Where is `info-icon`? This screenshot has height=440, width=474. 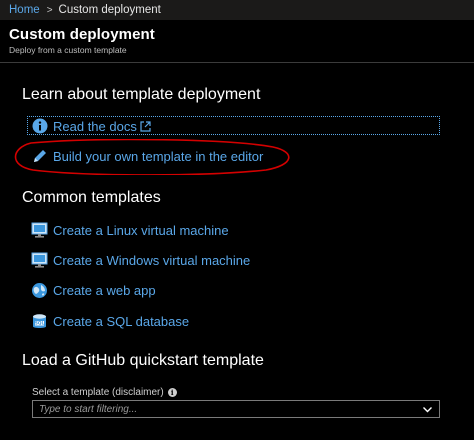
info-icon is located at coordinates (39, 126).